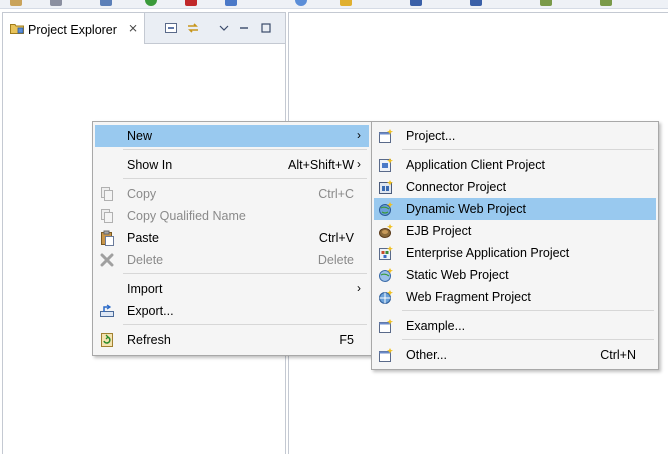  What do you see at coordinates (386, 209) in the screenshot?
I see `dynamic-web-project-icon` at bounding box center [386, 209].